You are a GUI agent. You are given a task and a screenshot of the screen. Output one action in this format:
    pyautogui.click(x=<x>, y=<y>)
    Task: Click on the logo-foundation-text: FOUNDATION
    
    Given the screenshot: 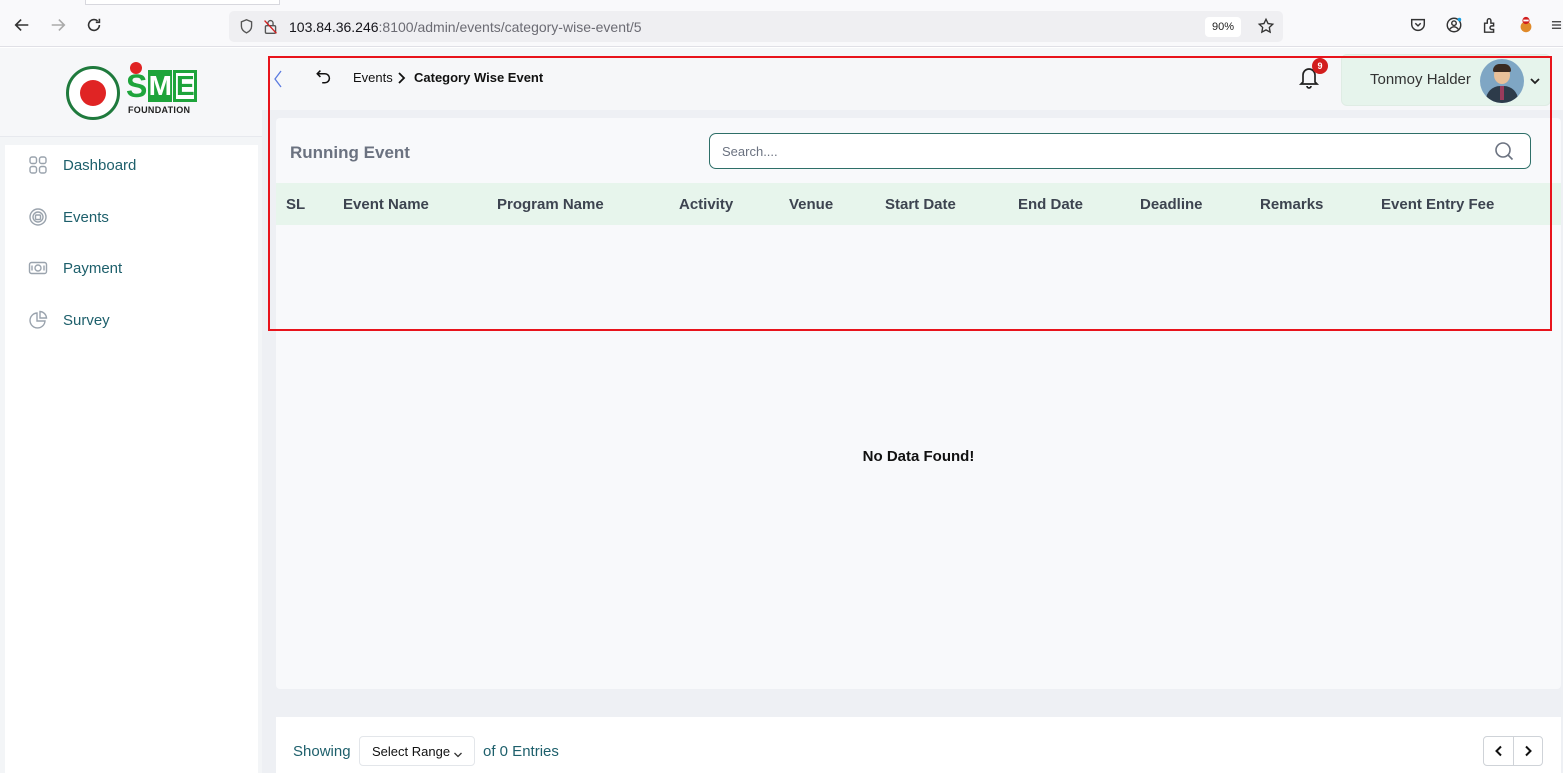 What is the action you would take?
    pyautogui.click(x=159, y=110)
    